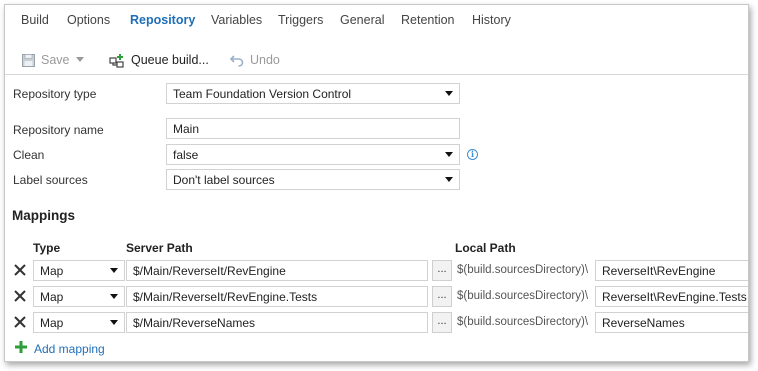 The height and width of the screenshot is (371, 758). What do you see at coordinates (117, 60) in the screenshot?
I see `queue-build-icon` at bounding box center [117, 60].